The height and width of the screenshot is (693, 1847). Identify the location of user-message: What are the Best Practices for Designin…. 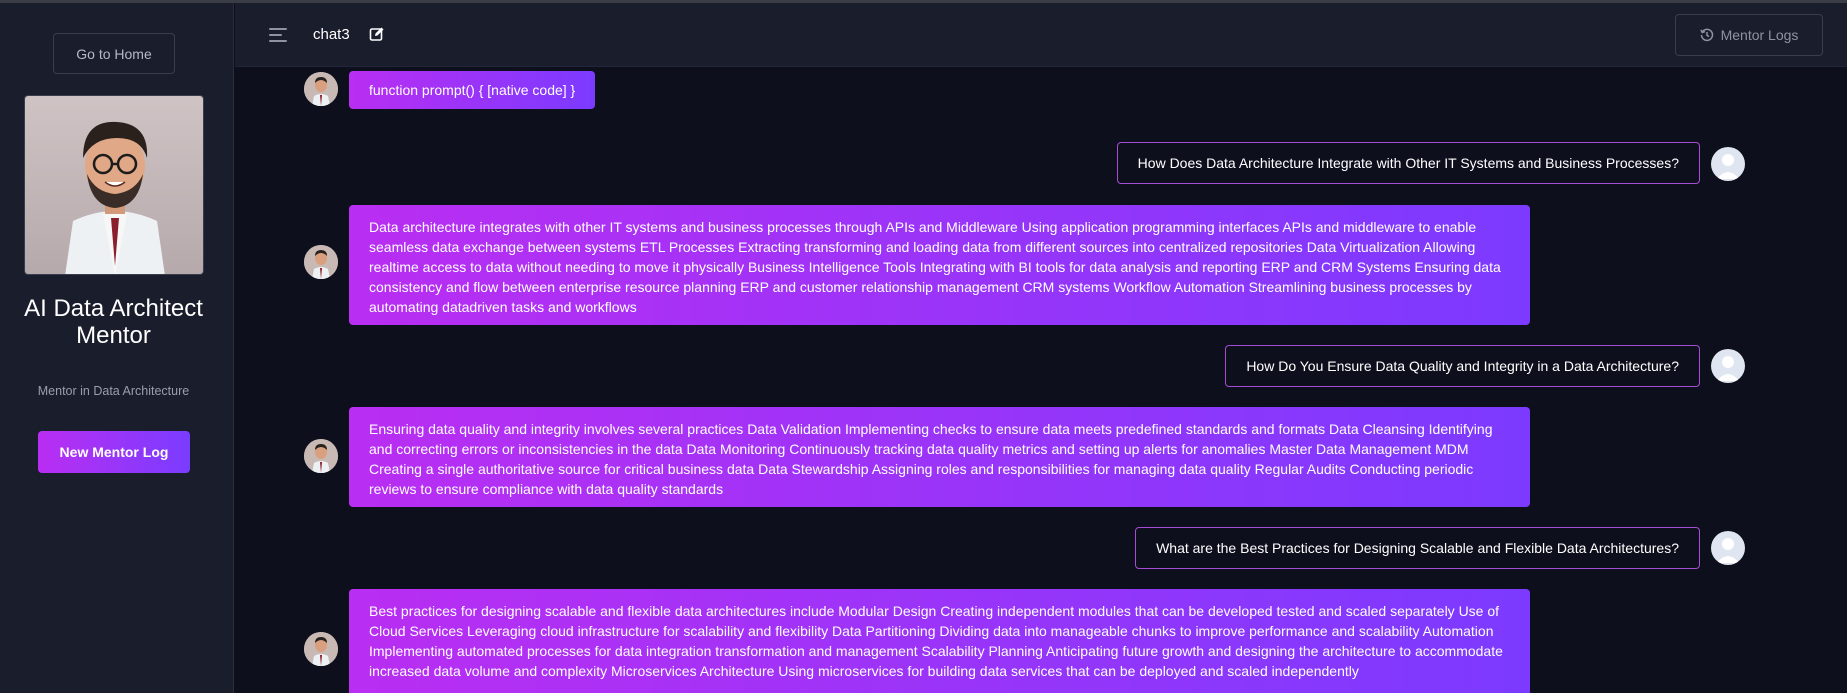
(1417, 548).